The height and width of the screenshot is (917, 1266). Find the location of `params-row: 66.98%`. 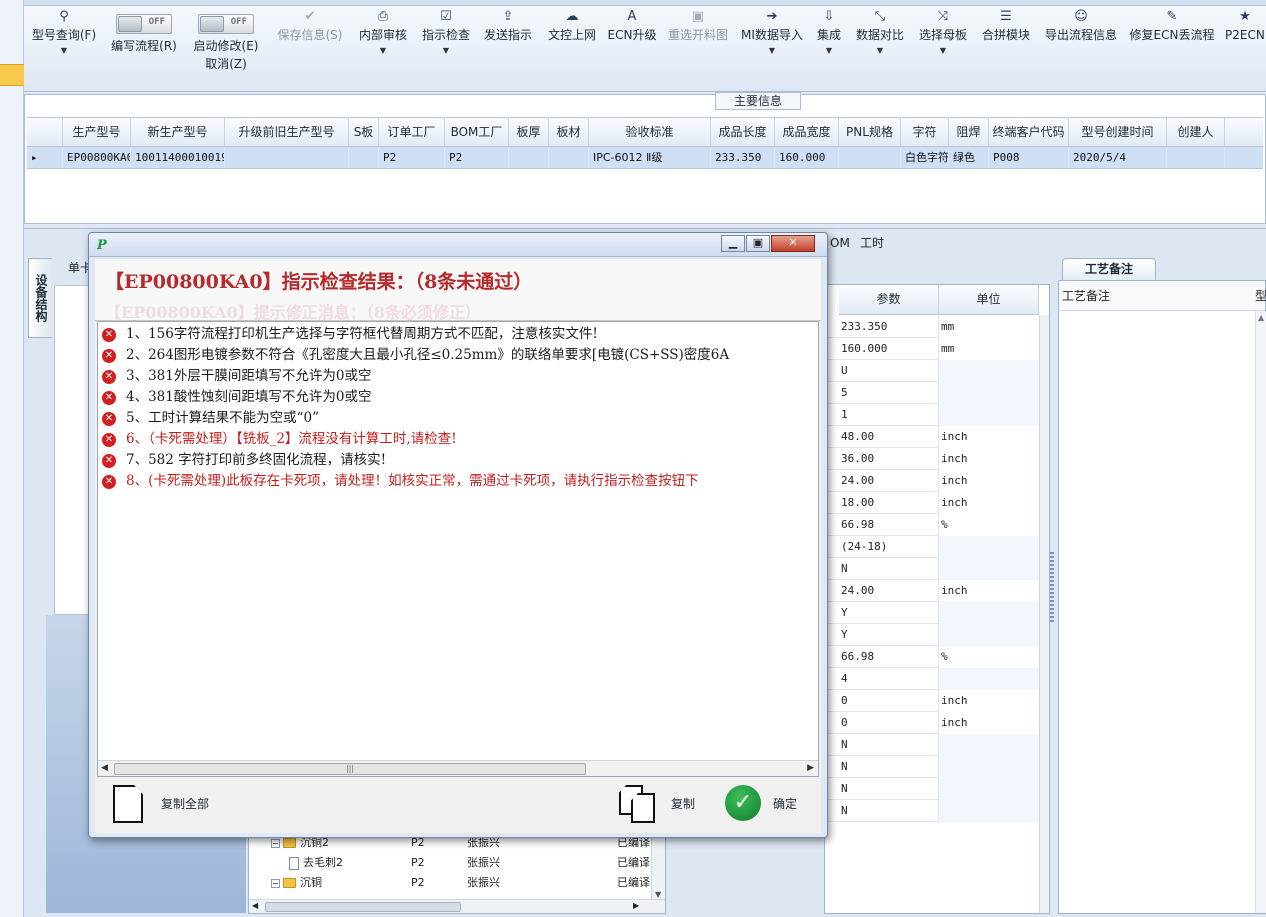

params-row: 66.98% is located at coordinates (937, 525).